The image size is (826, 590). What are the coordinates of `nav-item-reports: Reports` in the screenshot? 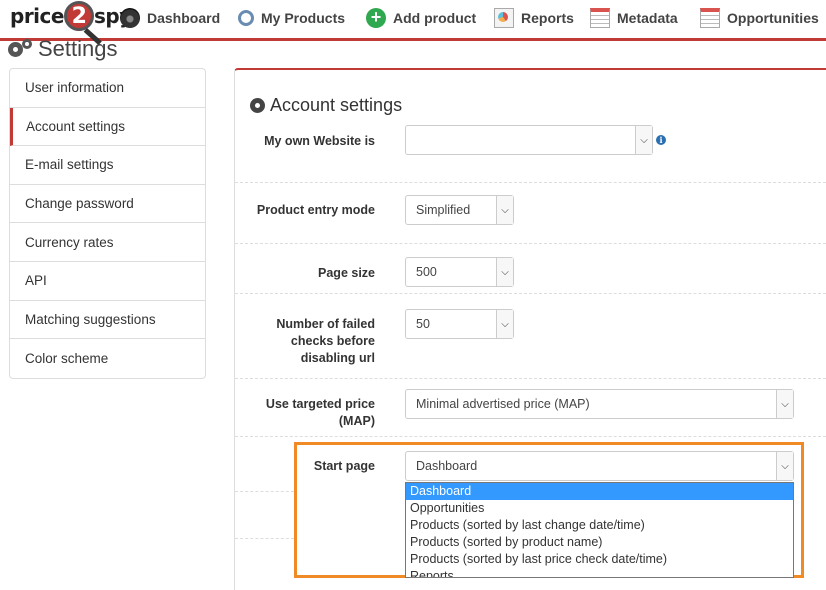 It's located at (534, 18).